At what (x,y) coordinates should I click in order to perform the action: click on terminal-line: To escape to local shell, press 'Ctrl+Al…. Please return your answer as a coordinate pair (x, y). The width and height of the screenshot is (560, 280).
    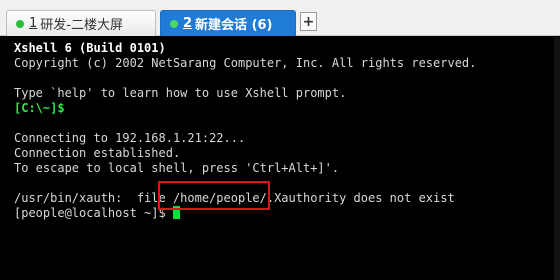
    Looking at the image, I should click on (177, 168).